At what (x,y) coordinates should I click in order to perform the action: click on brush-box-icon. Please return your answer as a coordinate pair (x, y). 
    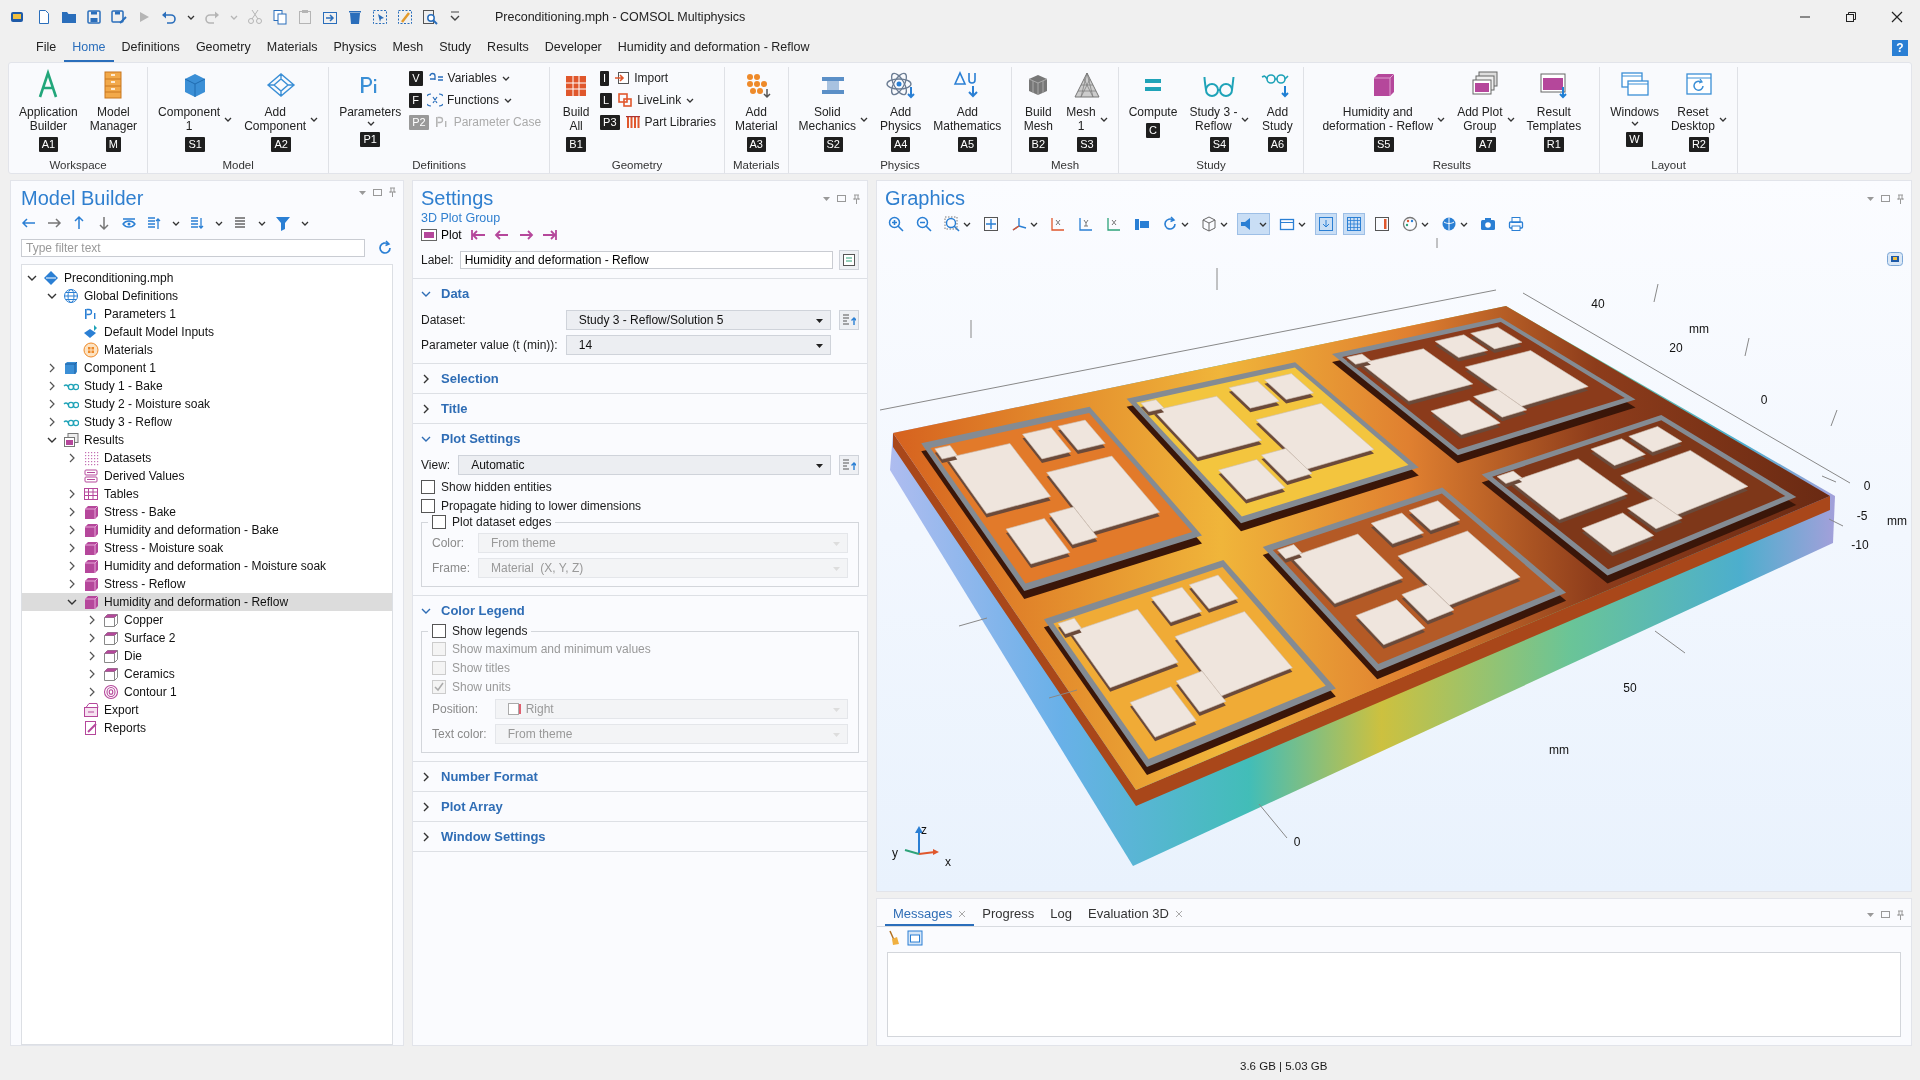
    Looking at the image, I should click on (405, 17).